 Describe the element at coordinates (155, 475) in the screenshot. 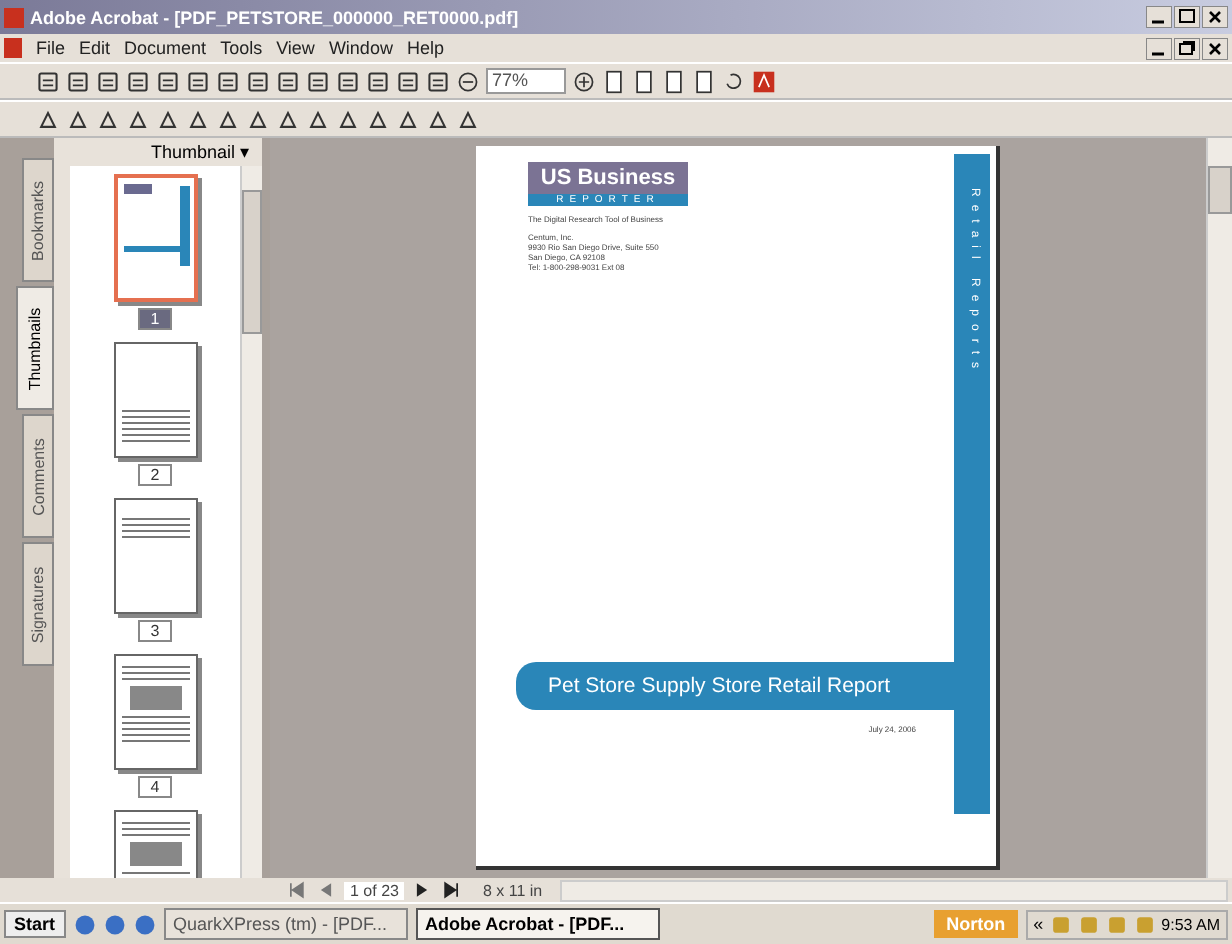

I see `page-number: 2` at that location.